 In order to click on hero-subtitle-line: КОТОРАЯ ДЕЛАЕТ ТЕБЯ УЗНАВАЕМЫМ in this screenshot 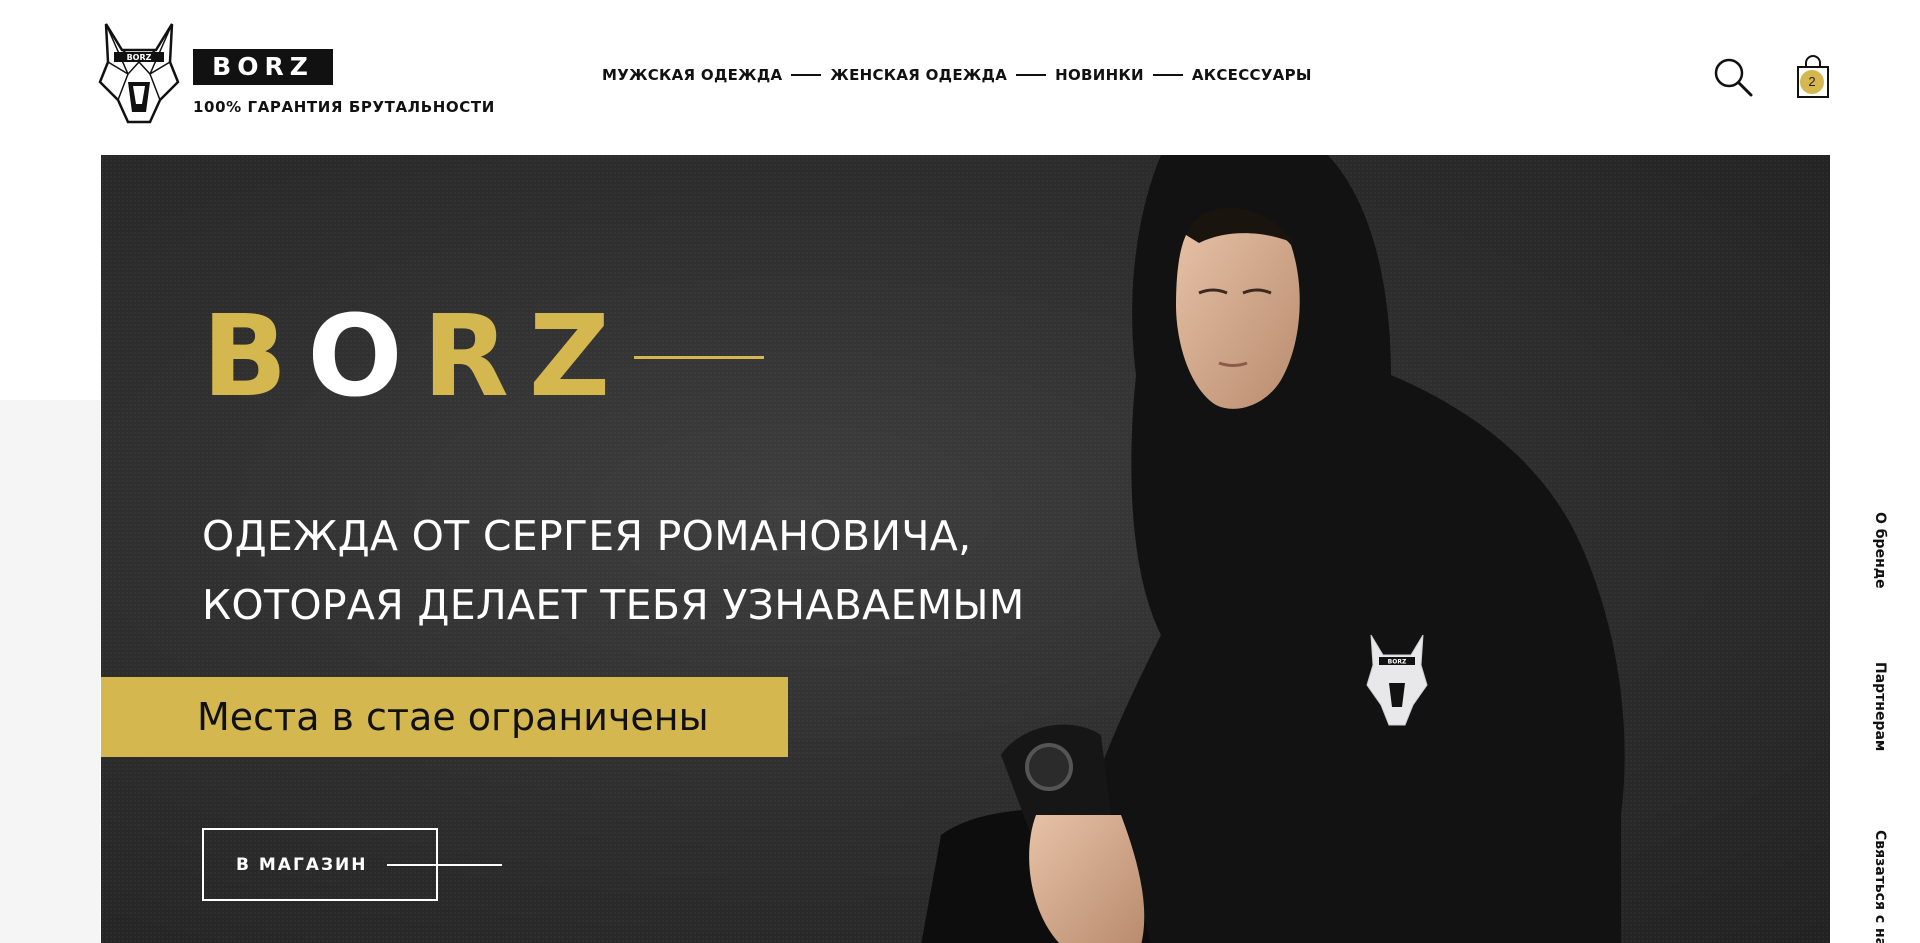, I will do `click(613, 605)`.